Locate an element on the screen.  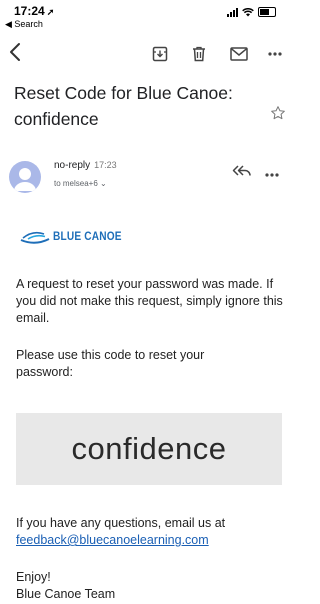
back-button is located at coordinates (15, 54).